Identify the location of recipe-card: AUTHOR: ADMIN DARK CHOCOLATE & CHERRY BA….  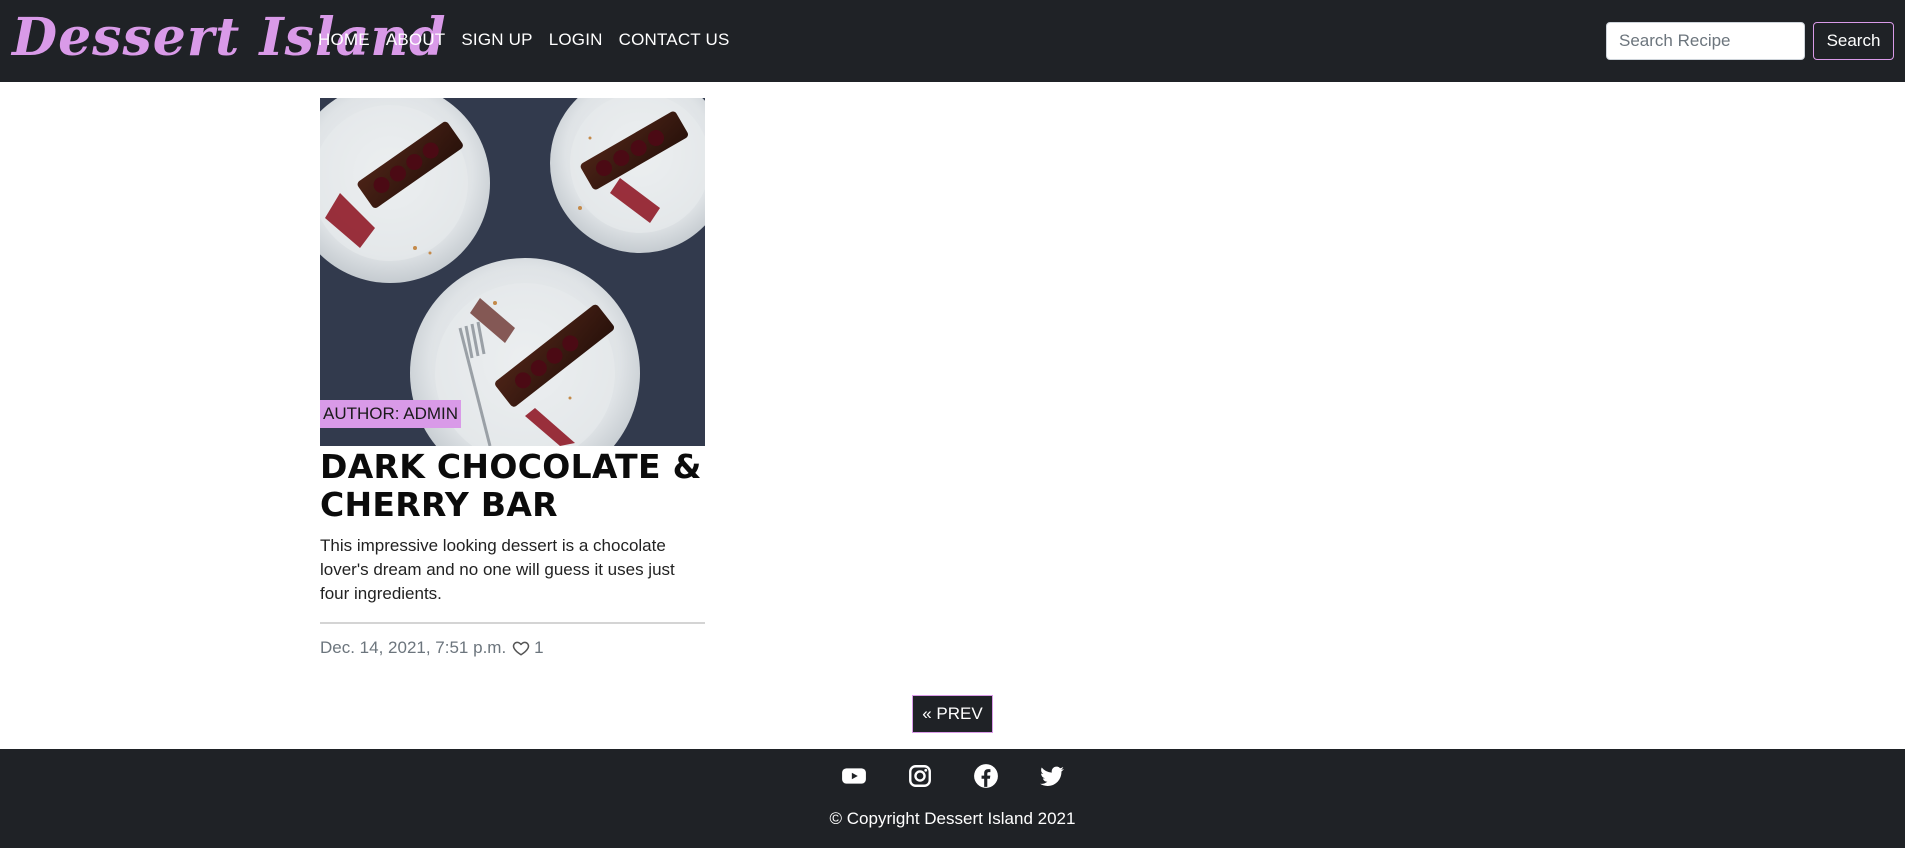
(512, 378).